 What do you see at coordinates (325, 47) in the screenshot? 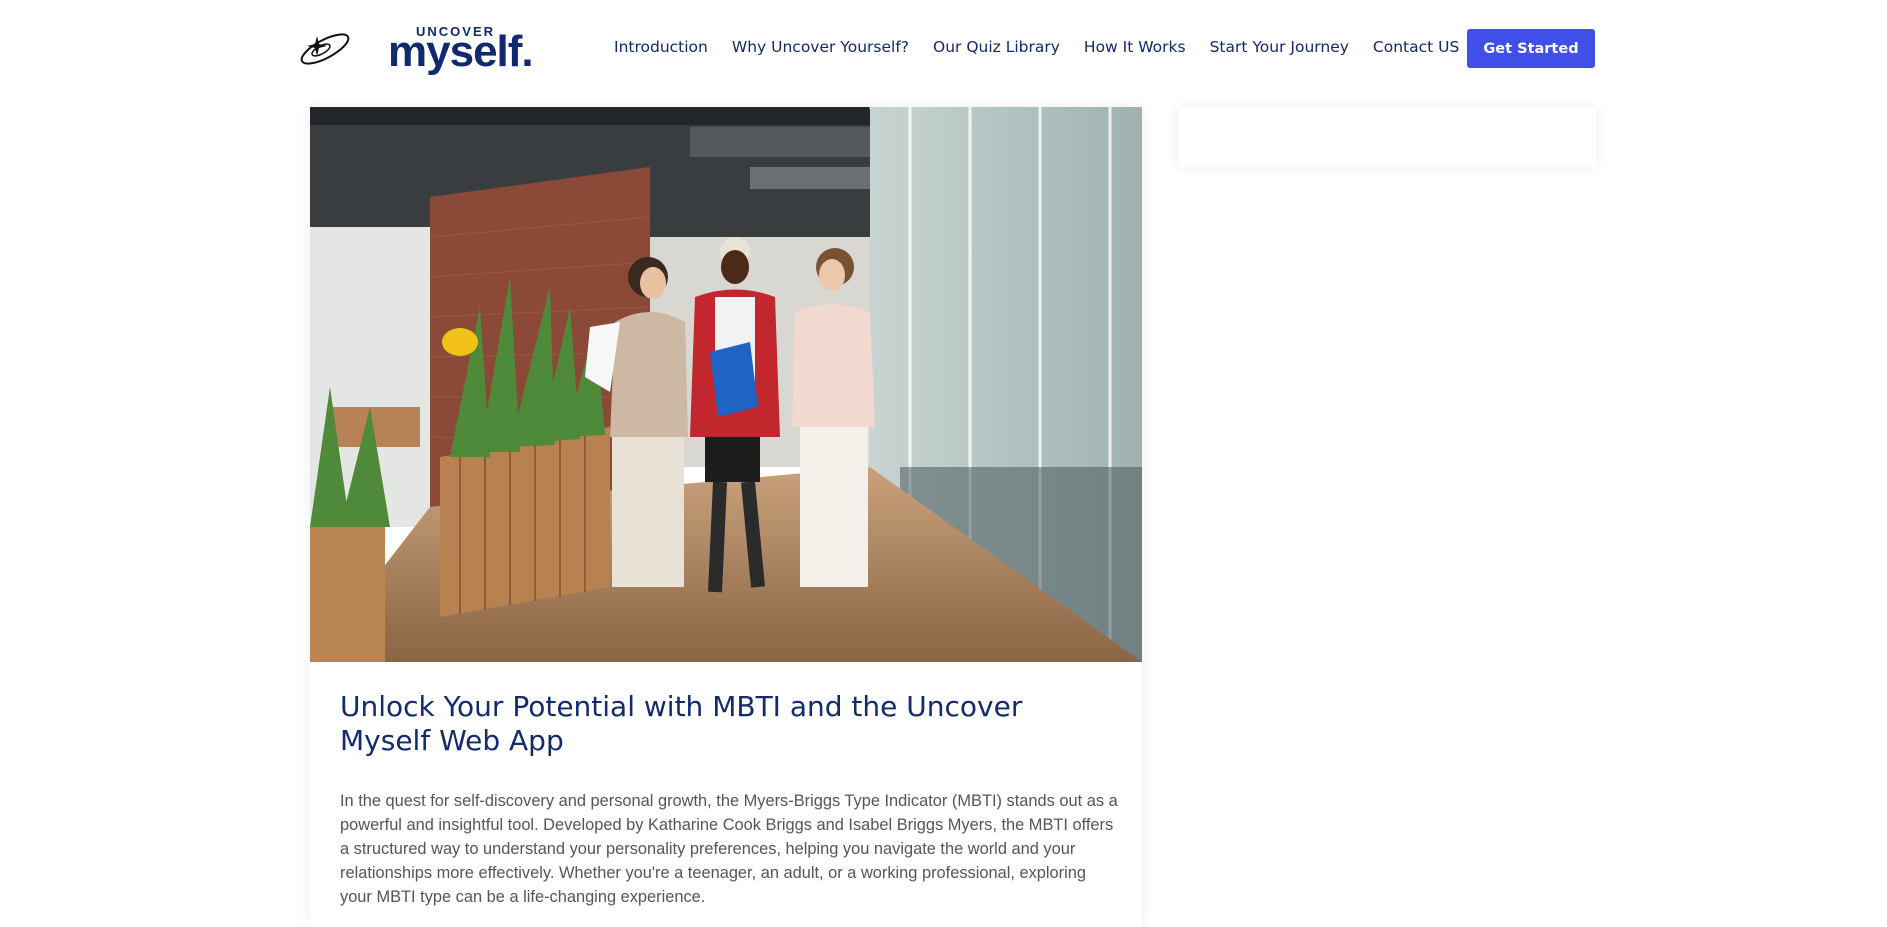
I see `orbit-star-icon` at bounding box center [325, 47].